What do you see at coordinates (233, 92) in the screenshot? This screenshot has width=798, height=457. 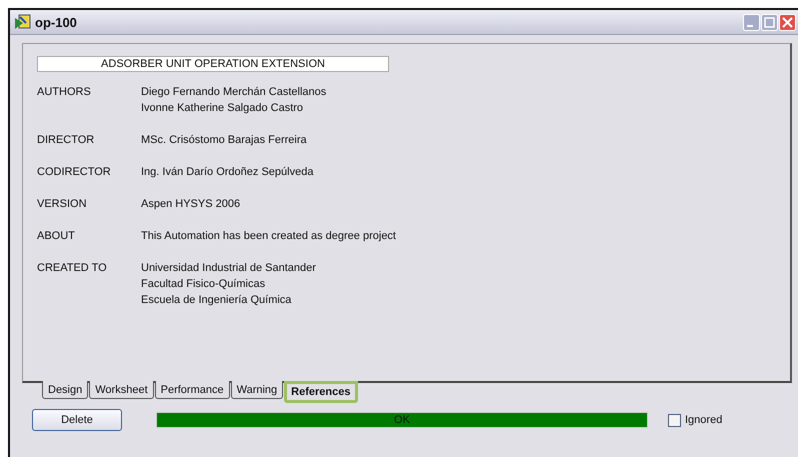 I see `field-value: Diego Fernando Merchán Castellanos` at bounding box center [233, 92].